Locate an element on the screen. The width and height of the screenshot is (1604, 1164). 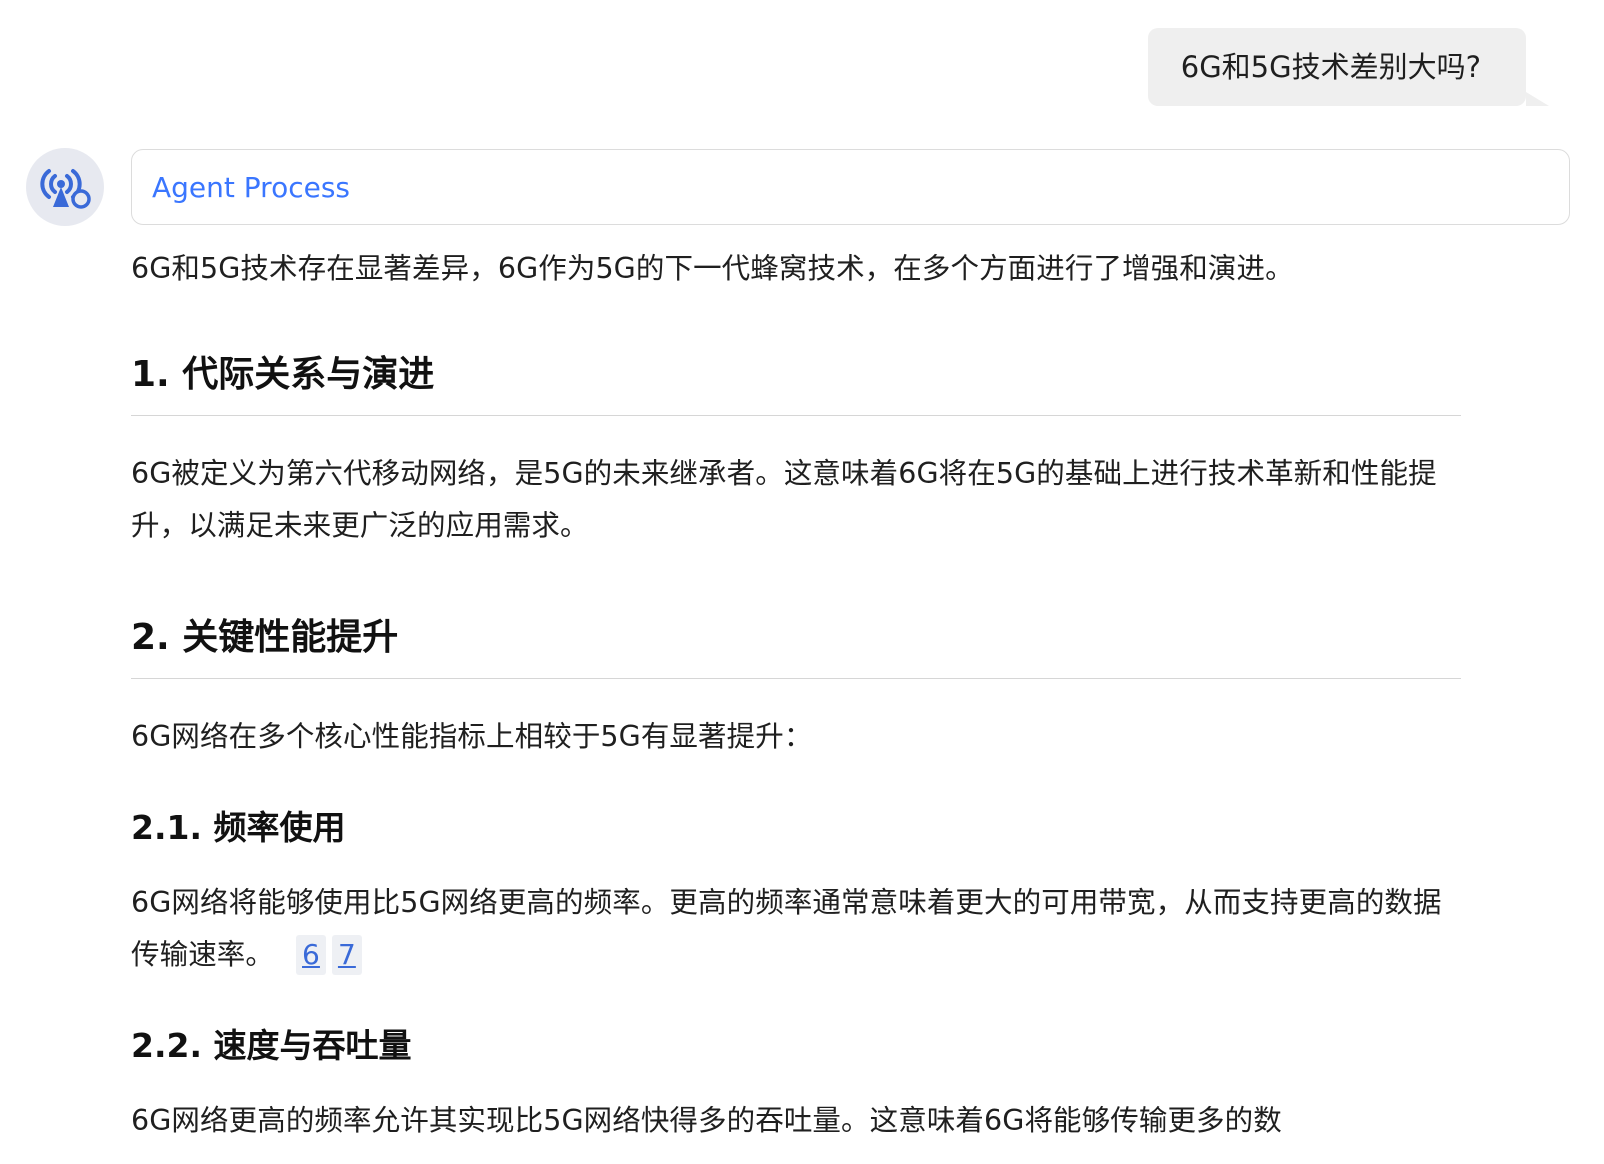
subsection-heading: 2.2. 速度与吞吐量 is located at coordinates (271, 1045).